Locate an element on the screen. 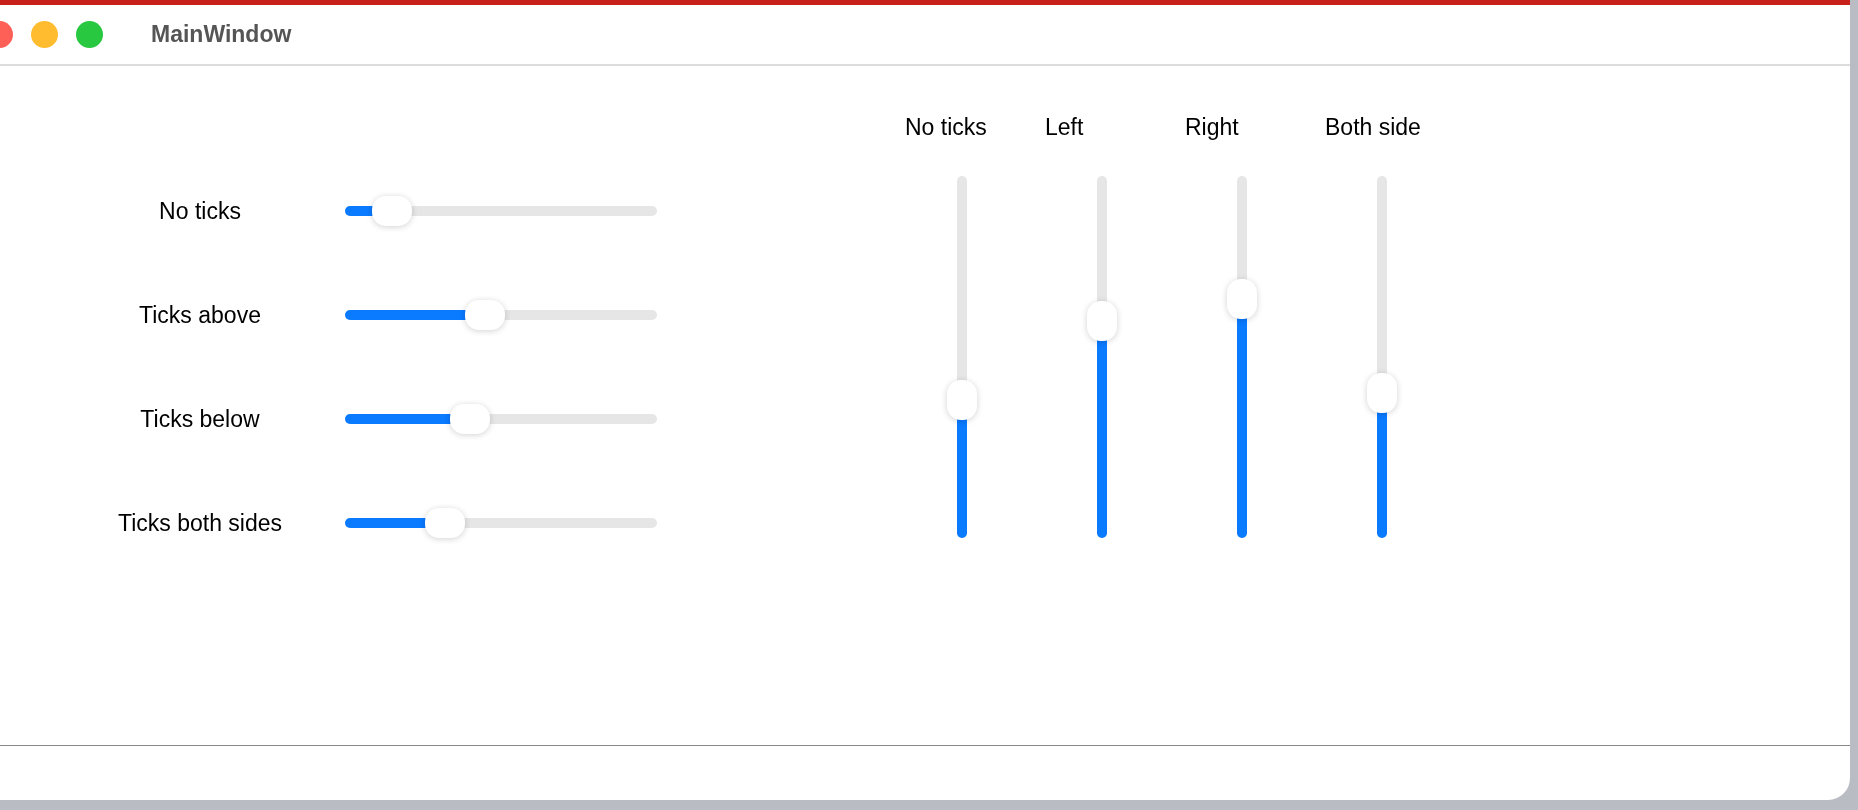 Image resolution: width=1858 pixels, height=810 pixels. slider-label: Ticks both sides is located at coordinates (199, 523).